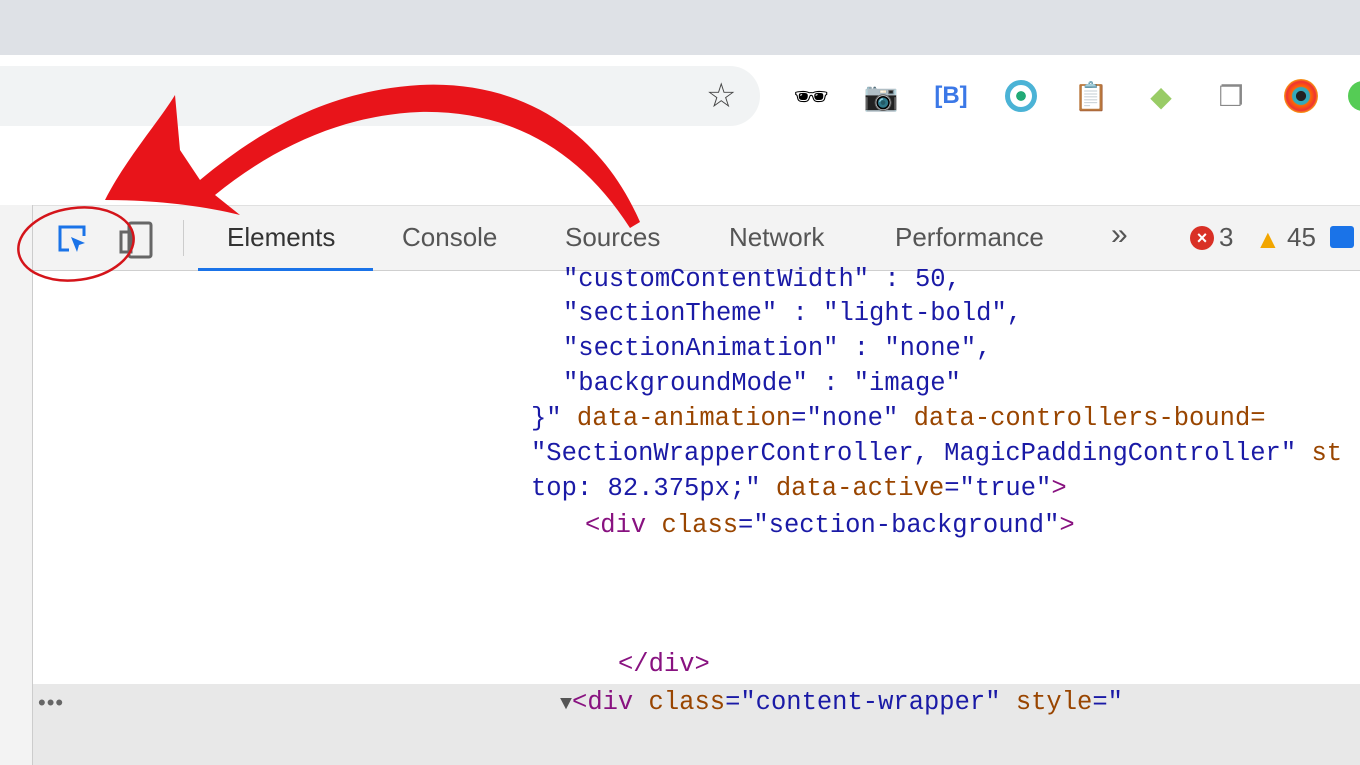 Image resolution: width=1360 pixels, height=765 pixels. What do you see at coordinates (51, 703) in the screenshot?
I see `more-options-icon: •••` at bounding box center [51, 703].